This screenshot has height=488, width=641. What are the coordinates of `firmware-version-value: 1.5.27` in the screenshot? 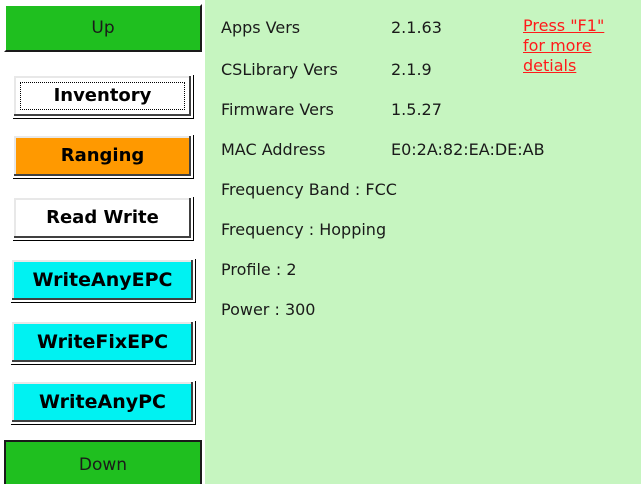 It's located at (416, 109).